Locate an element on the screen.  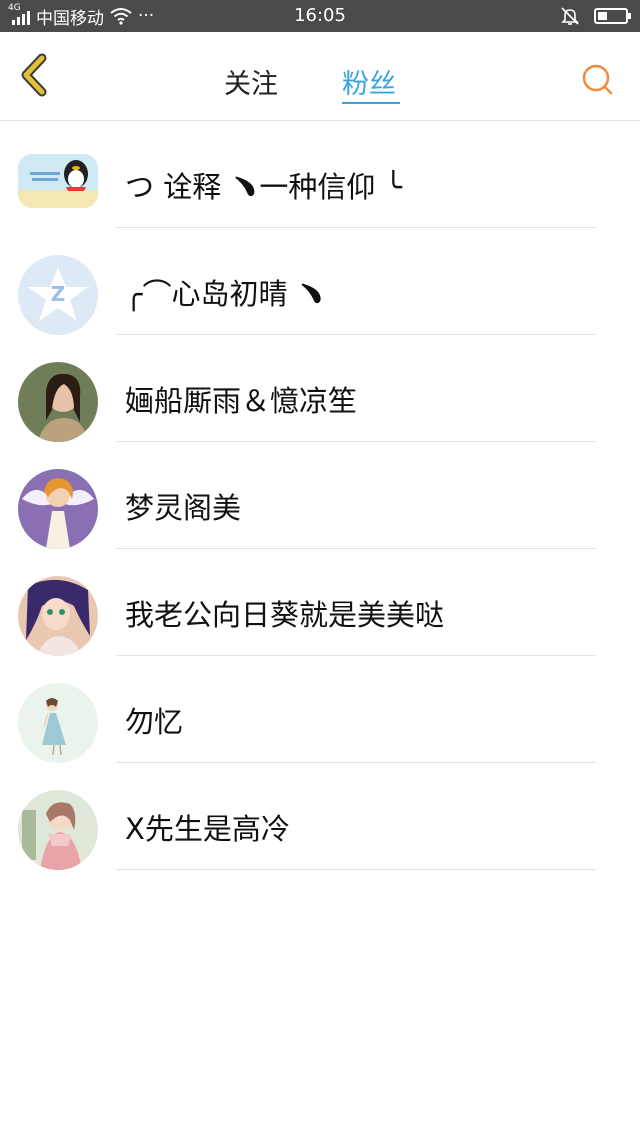
status-bar: 4G 中国移动 ··· 16:05 is located at coordinates (320, 16).